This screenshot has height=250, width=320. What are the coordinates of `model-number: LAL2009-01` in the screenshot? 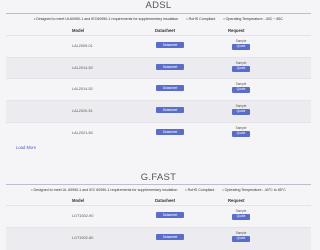 It's located at (82, 46).